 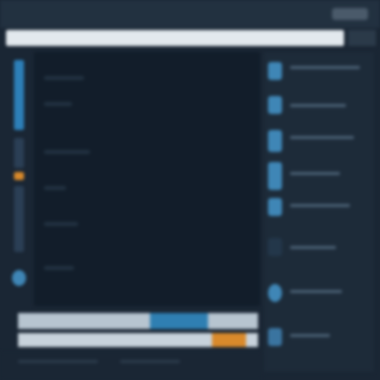 What do you see at coordinates (138, 321) in the screenshot?
I see `progress-track-primary` at bounding box center [138, 321].